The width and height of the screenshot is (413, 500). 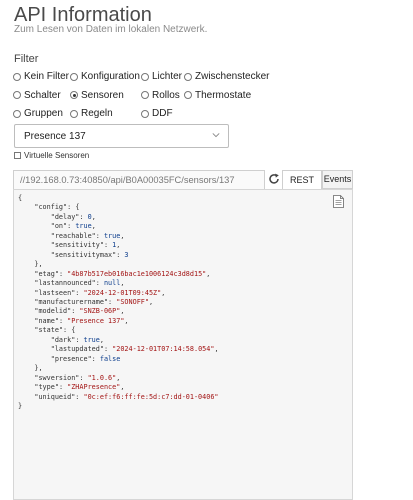 I want to click on tab-rest-api: REST API, so click(x=302, y=187).